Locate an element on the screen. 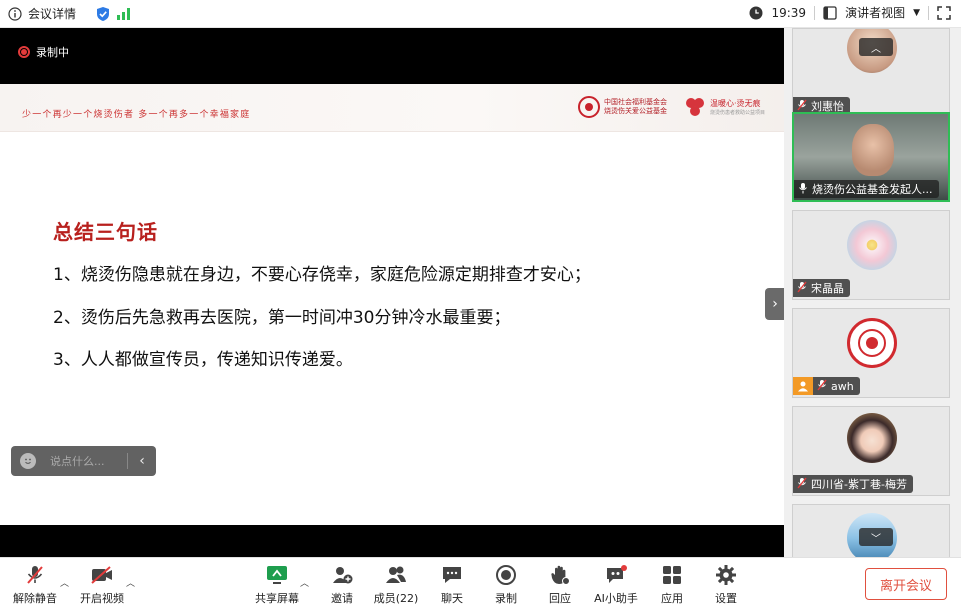 The image size is (961, 610). add-user-icon is located at coordinates (342, 575).